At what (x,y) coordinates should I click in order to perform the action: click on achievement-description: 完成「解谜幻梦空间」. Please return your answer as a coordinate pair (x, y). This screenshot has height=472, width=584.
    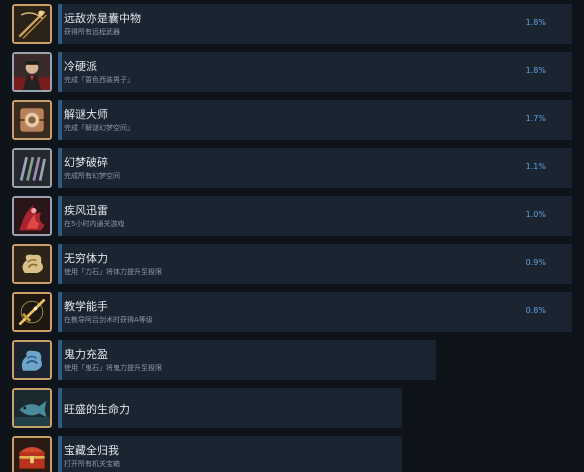
    Looking at the image, I should click on (99, 128).